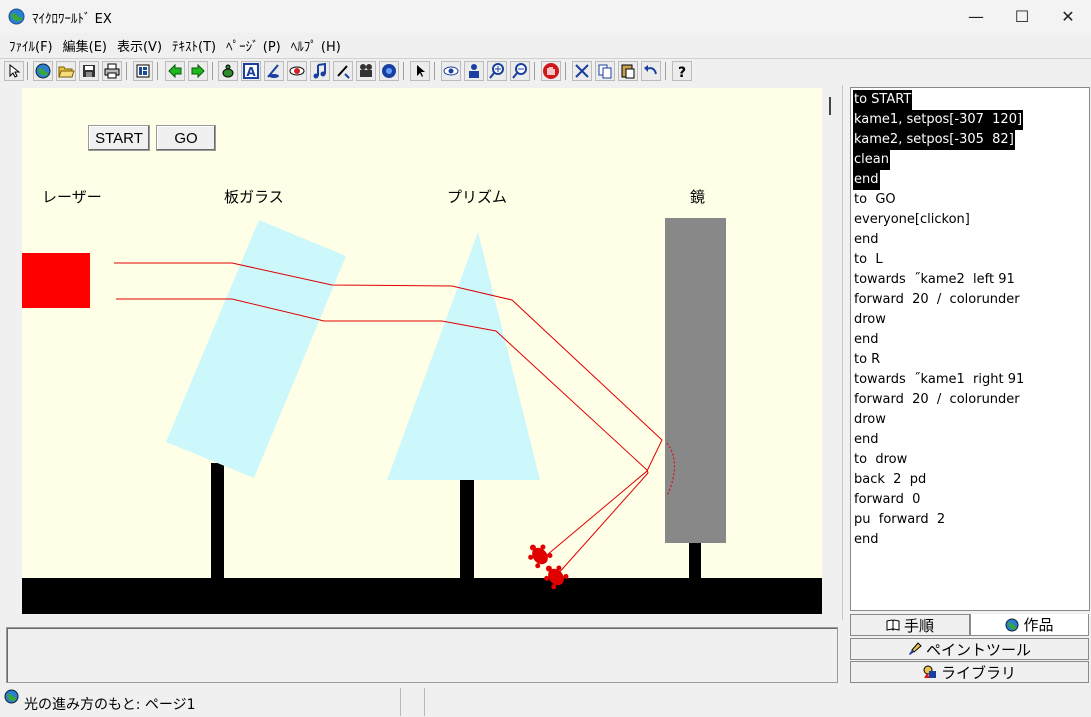  I want to click on menu-page: ﾍﾟｰｼﾞ (P), so click(253, 45).